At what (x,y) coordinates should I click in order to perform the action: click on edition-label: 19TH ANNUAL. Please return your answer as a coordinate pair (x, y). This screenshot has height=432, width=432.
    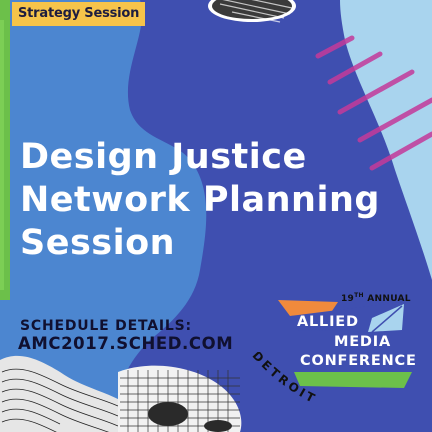
    Looking at the image, I should click on (376, 298).